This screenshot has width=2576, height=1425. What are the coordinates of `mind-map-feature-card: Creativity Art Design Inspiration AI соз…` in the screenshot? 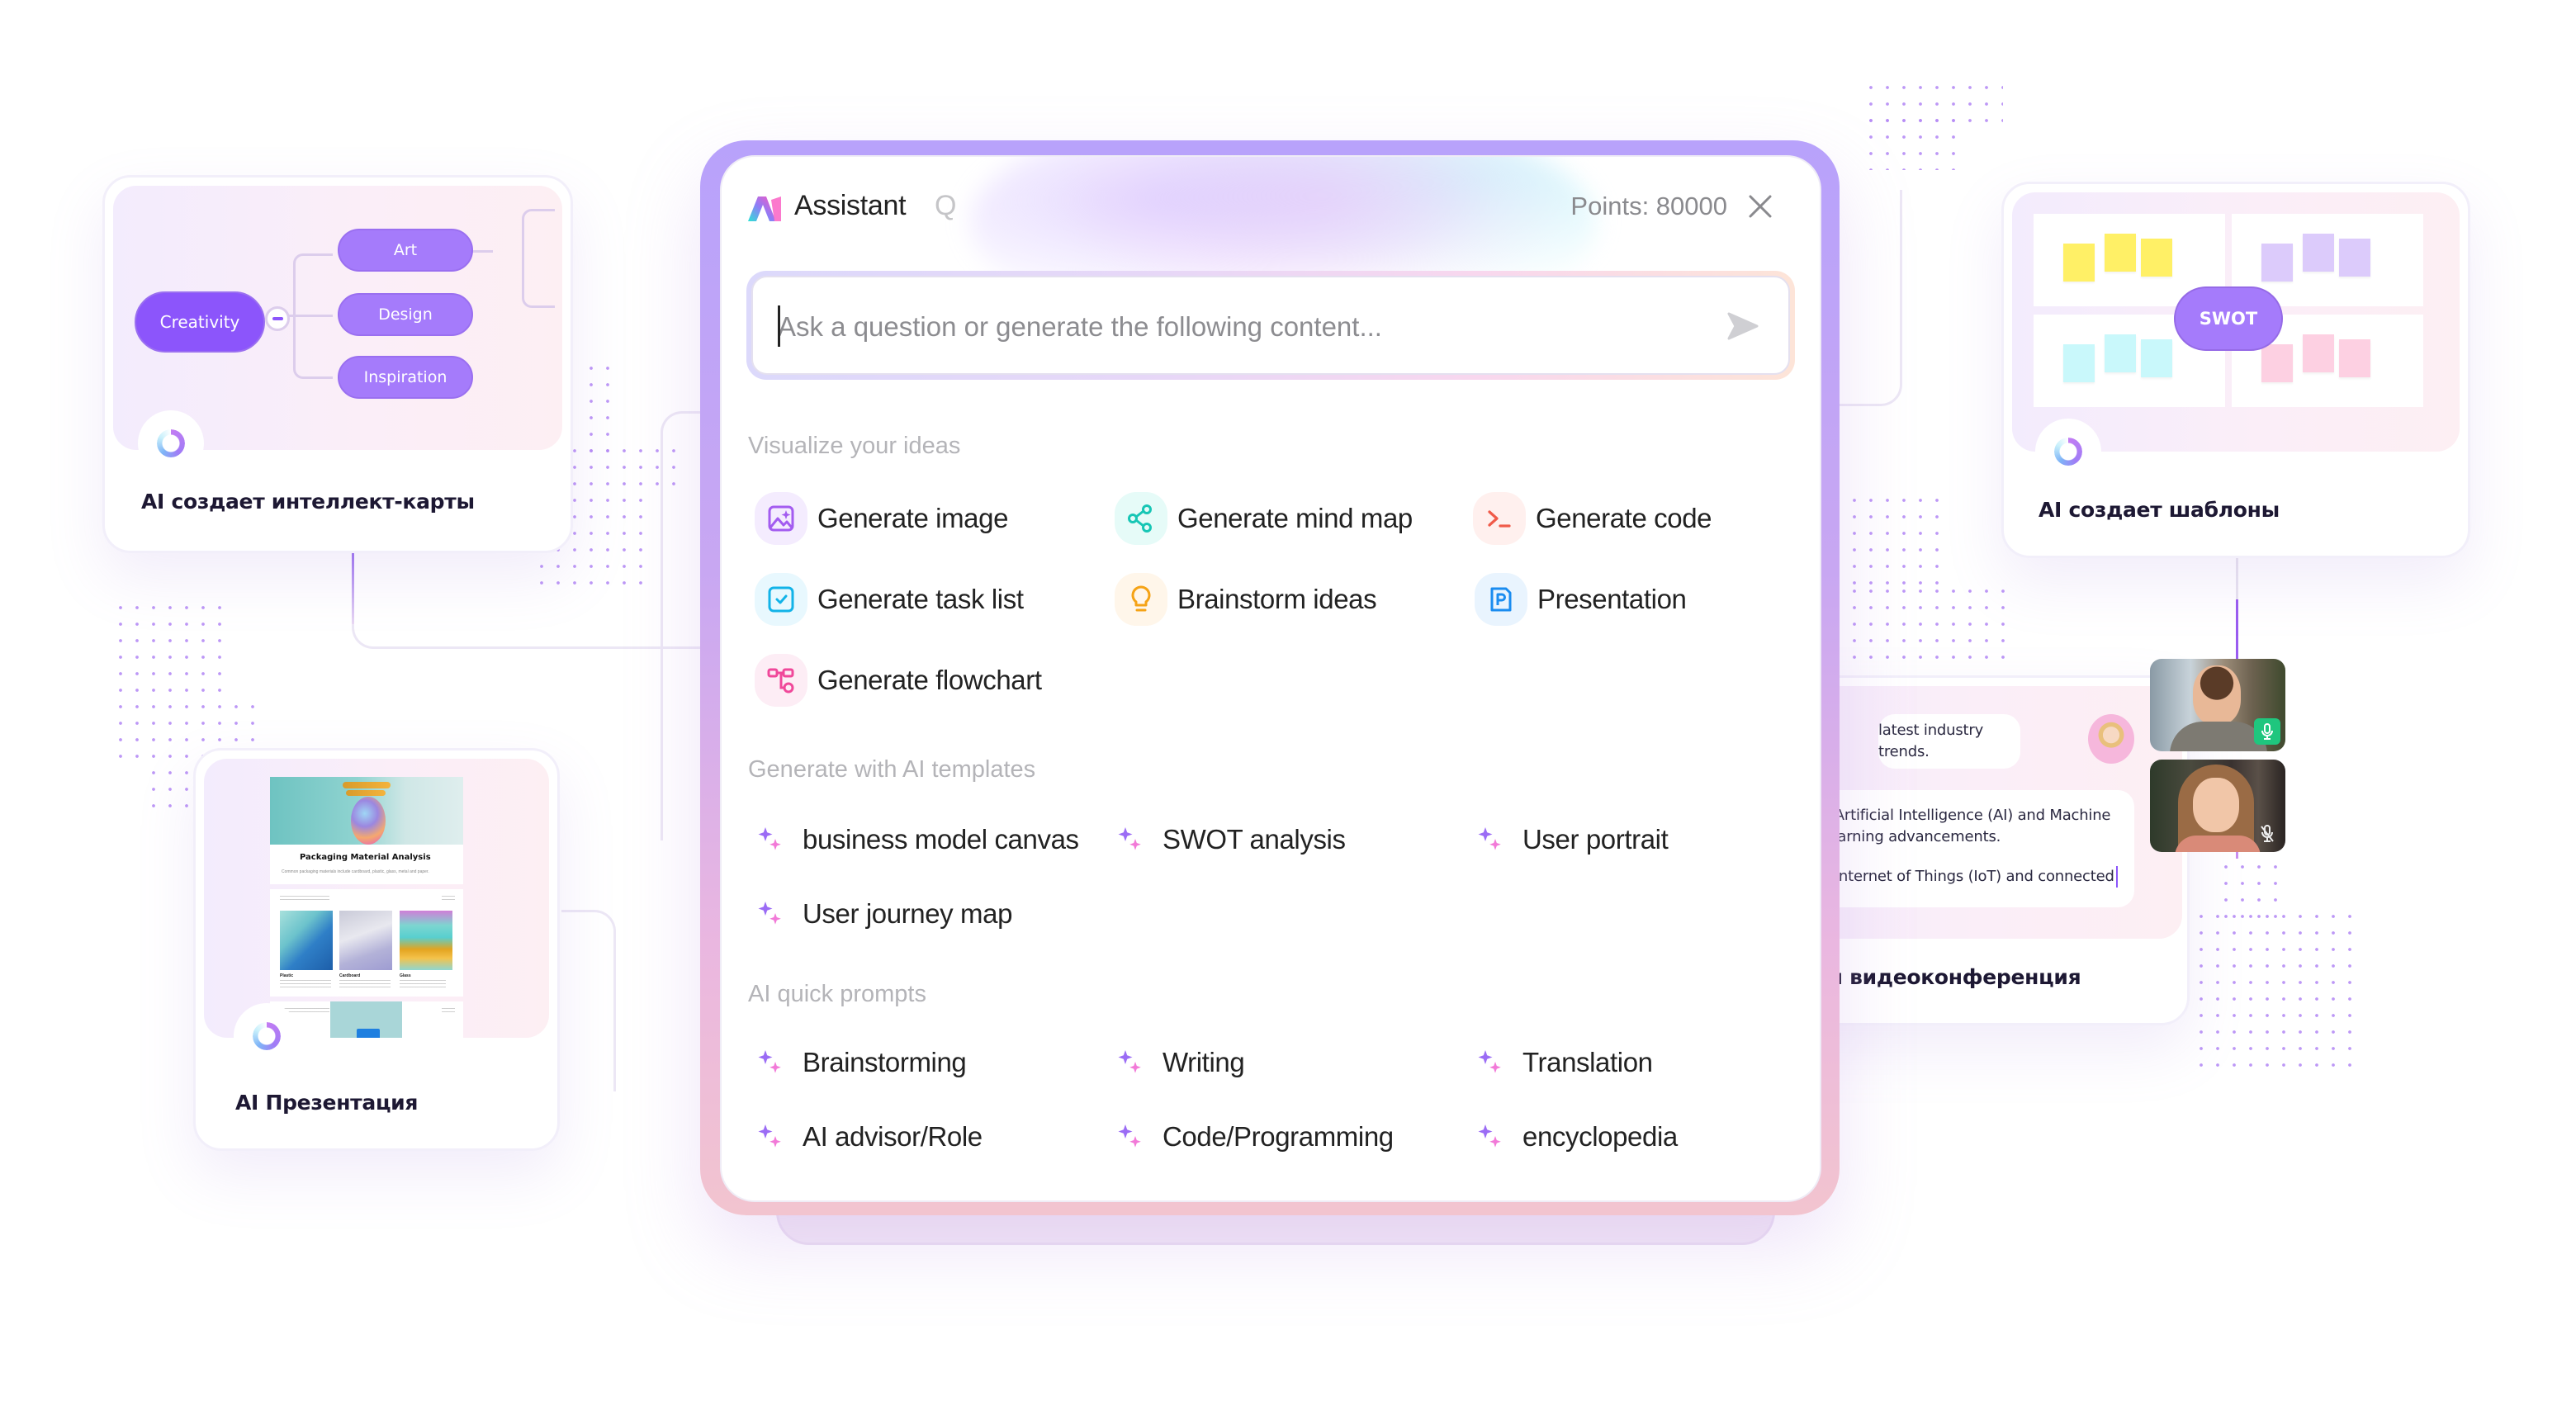 It's located at (337, 364).